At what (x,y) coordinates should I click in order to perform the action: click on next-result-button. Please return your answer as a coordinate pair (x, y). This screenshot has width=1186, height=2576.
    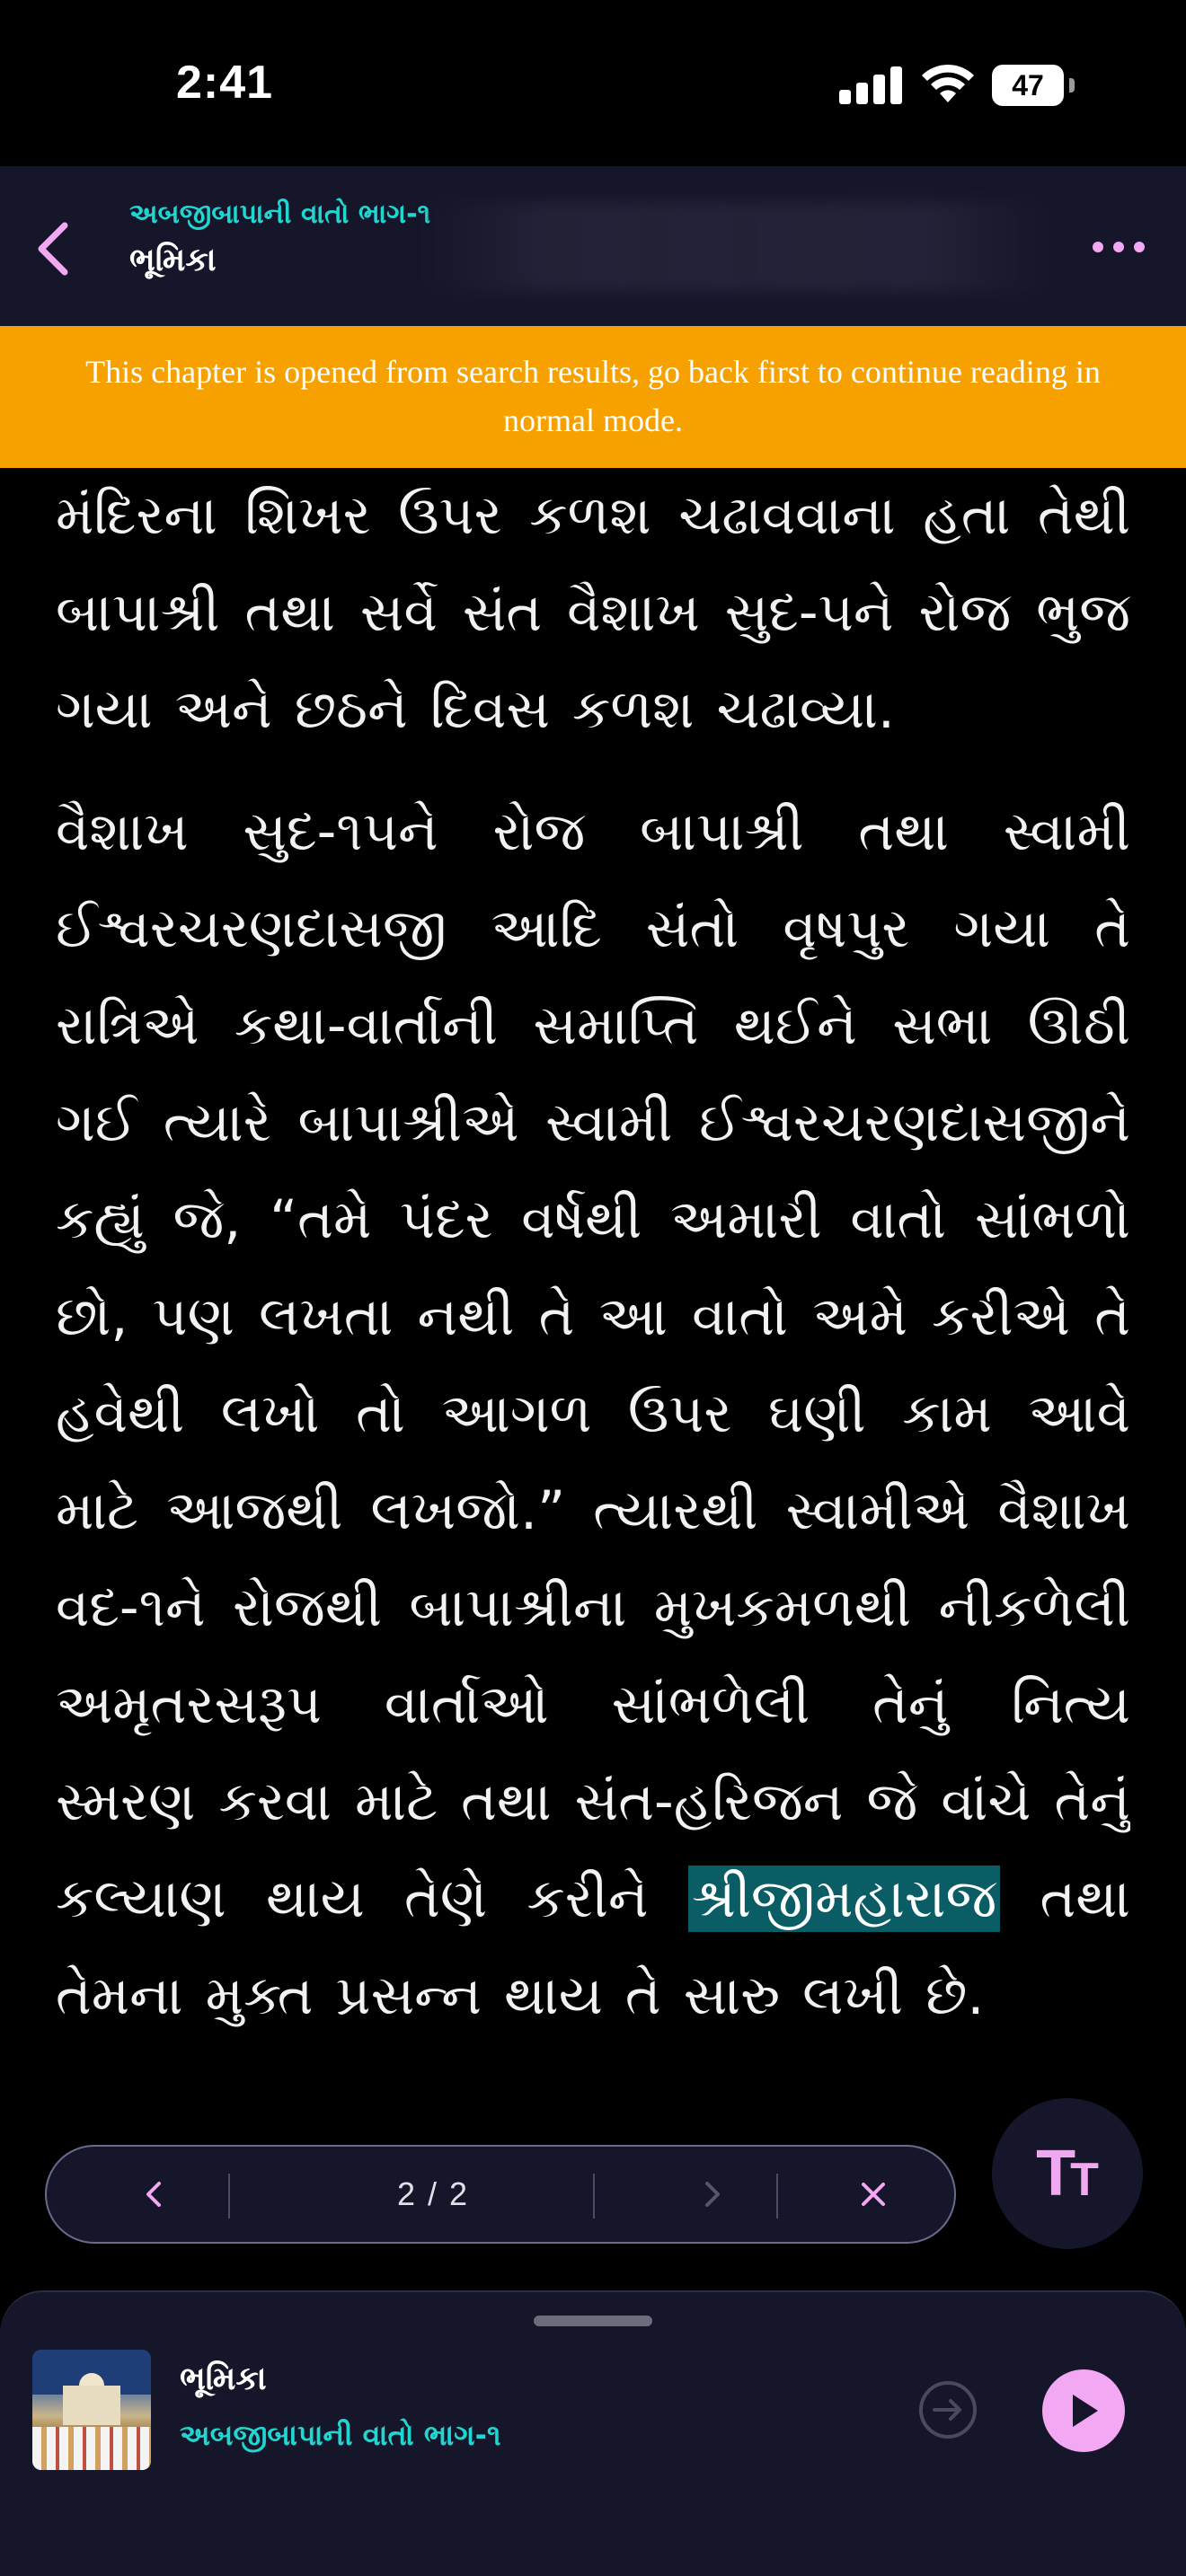
    Looking at the image, I should click on (711, 2194).